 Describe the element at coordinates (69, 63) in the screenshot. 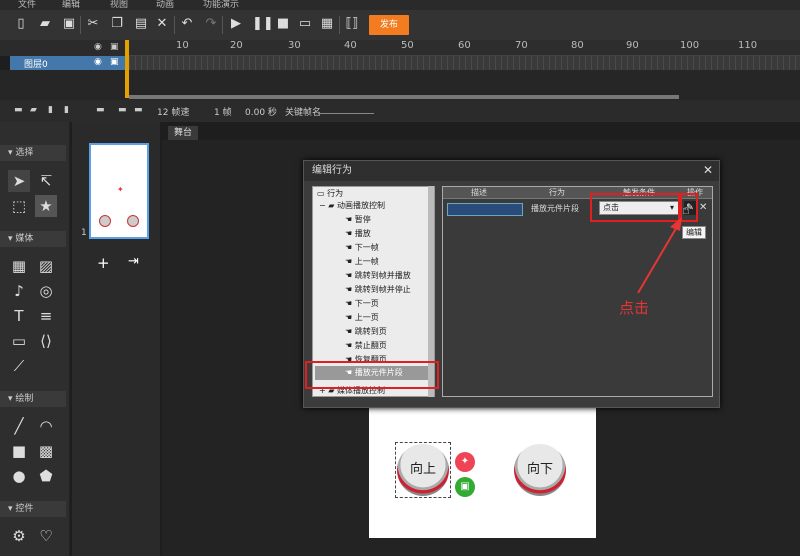

I see `layer-row: 图层0 ◉ ▣` at that location.